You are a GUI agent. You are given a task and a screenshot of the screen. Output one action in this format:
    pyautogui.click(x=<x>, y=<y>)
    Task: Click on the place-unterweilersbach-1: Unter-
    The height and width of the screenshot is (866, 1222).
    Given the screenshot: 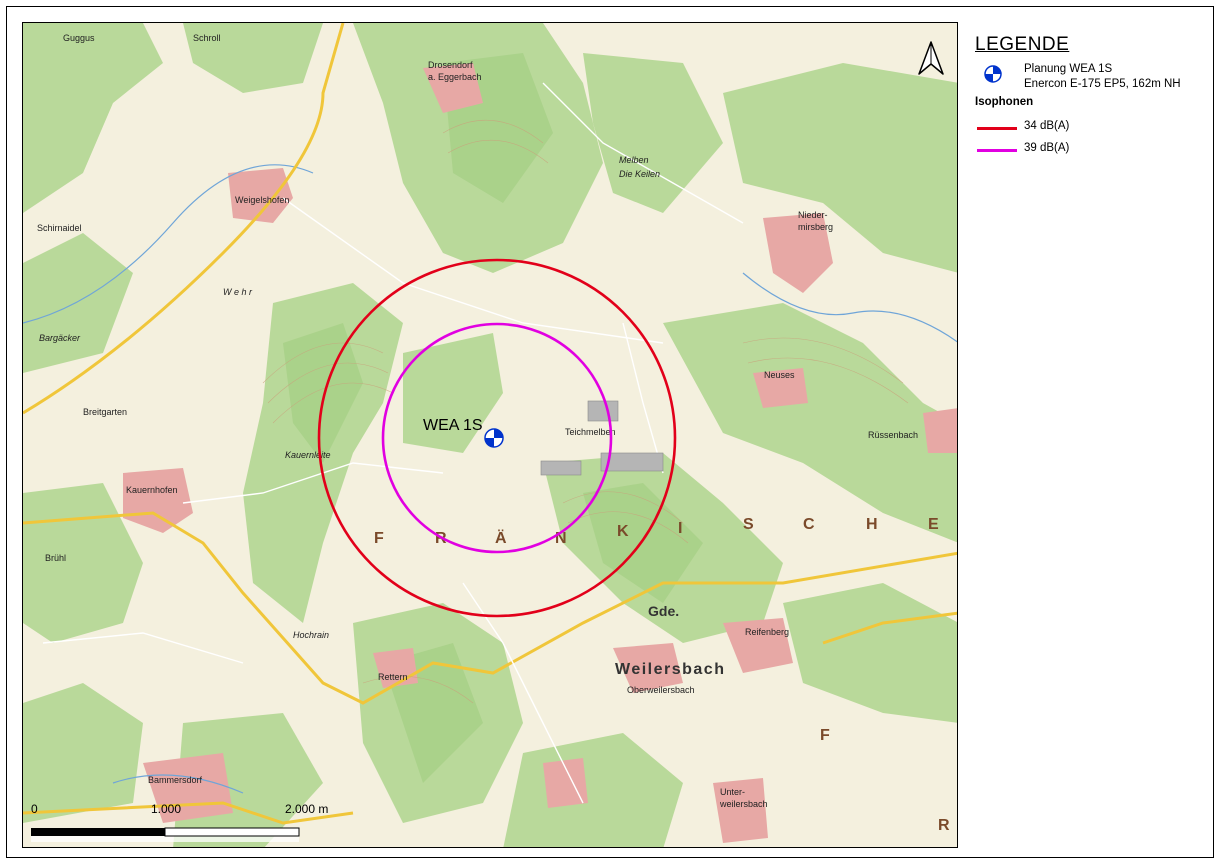 What is the action you would take?
    pyautogui.click(x=732, y=792)
    